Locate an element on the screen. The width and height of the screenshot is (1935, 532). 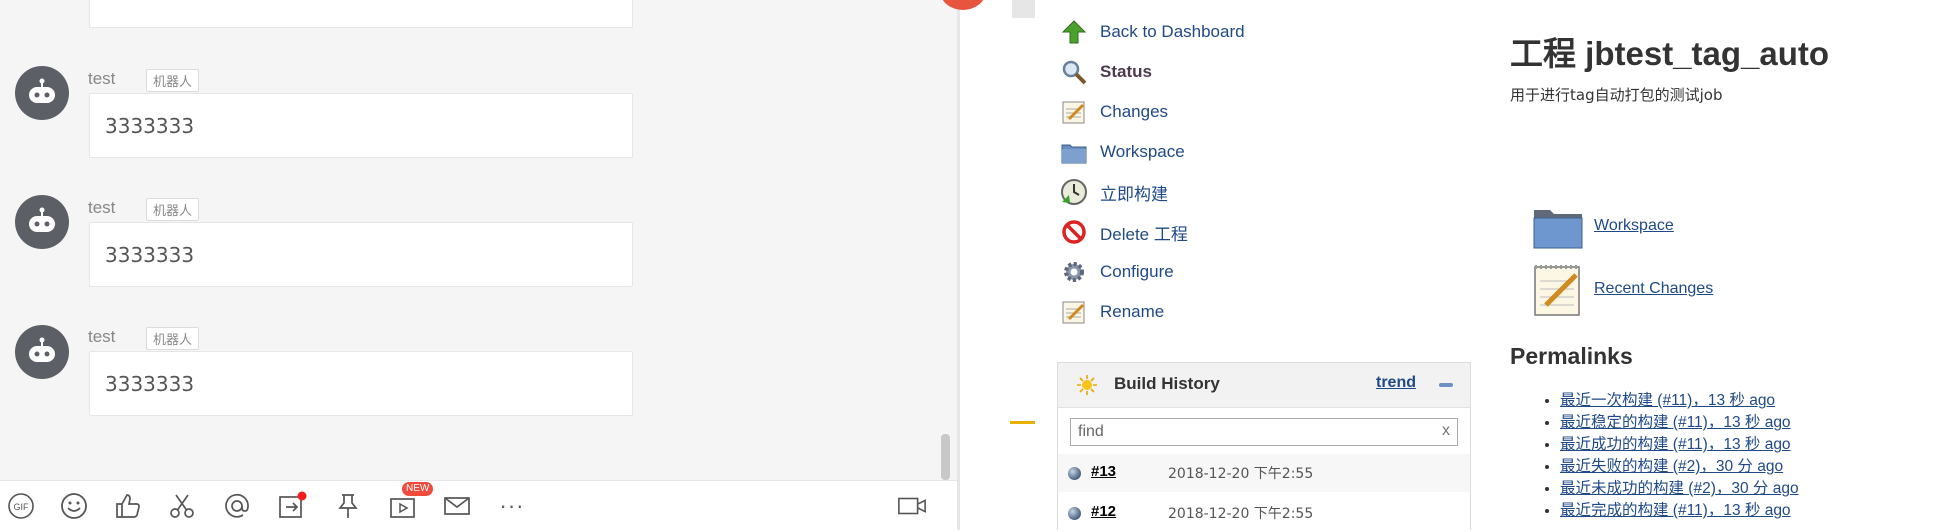
list-item: 最近稳定的构建 (#11)，13 秒 ago is located at coordinates (1679, 423).